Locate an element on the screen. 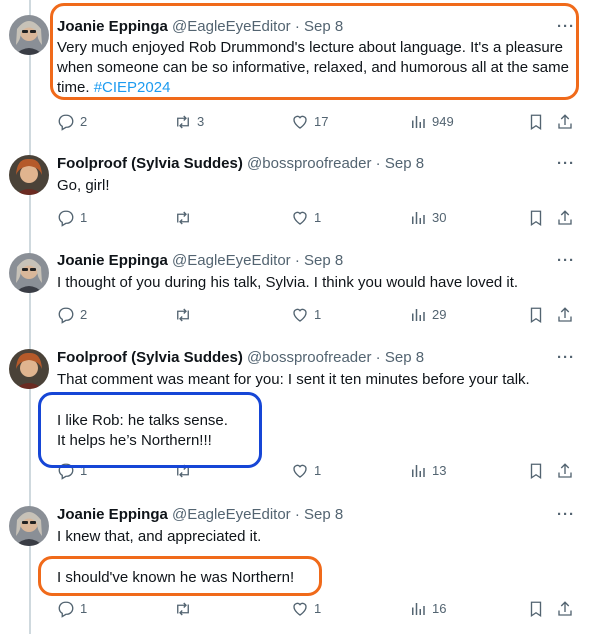  action-bar: 1 1 30 is located at coordinates (319, 219).